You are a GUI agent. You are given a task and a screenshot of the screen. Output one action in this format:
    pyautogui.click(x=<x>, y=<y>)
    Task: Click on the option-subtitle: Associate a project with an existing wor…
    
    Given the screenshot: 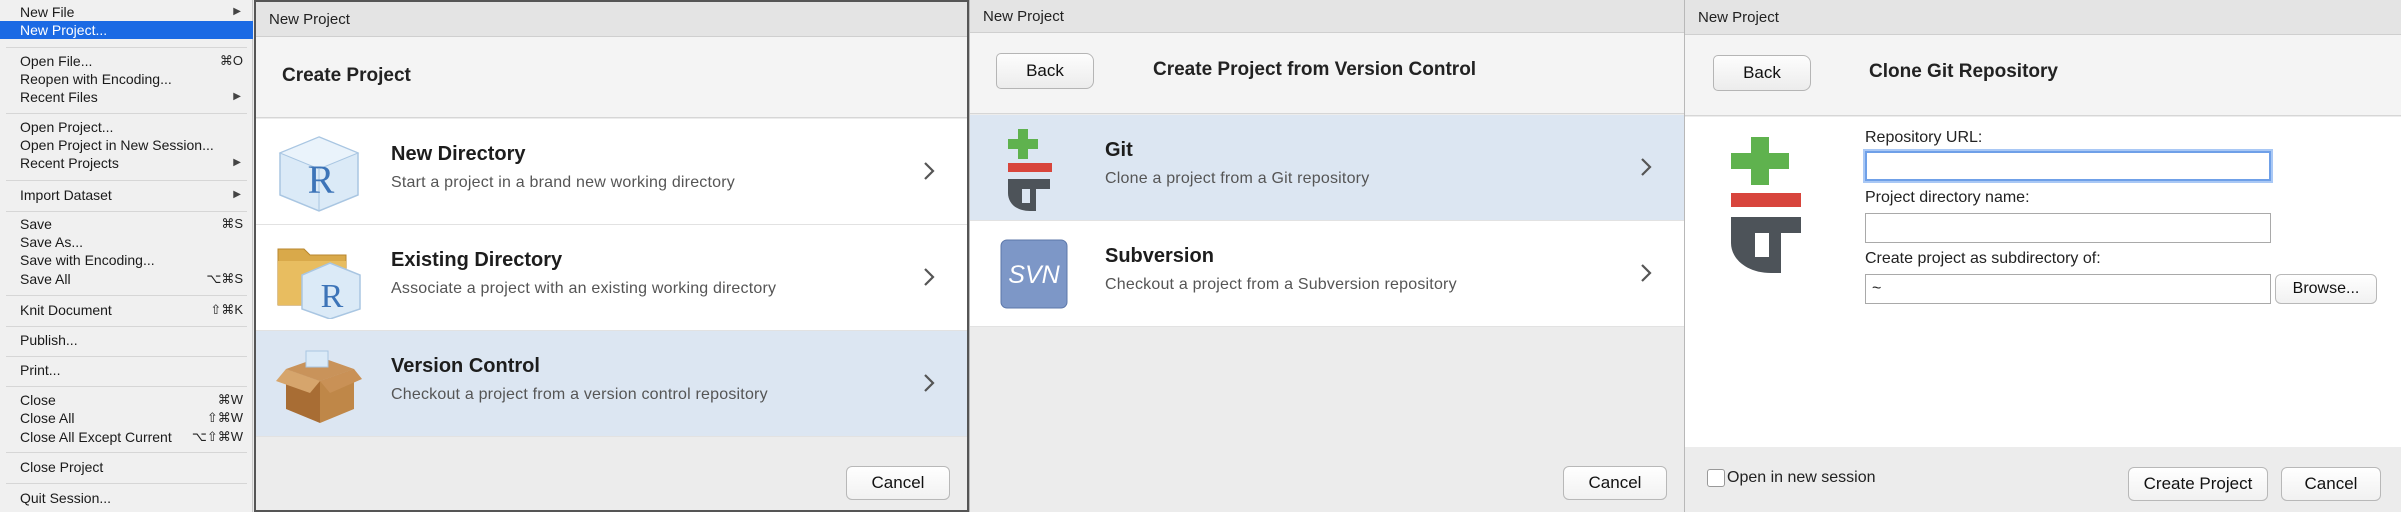 What is the action you would take?
    pyautogui.click(x=584, y=288)
    